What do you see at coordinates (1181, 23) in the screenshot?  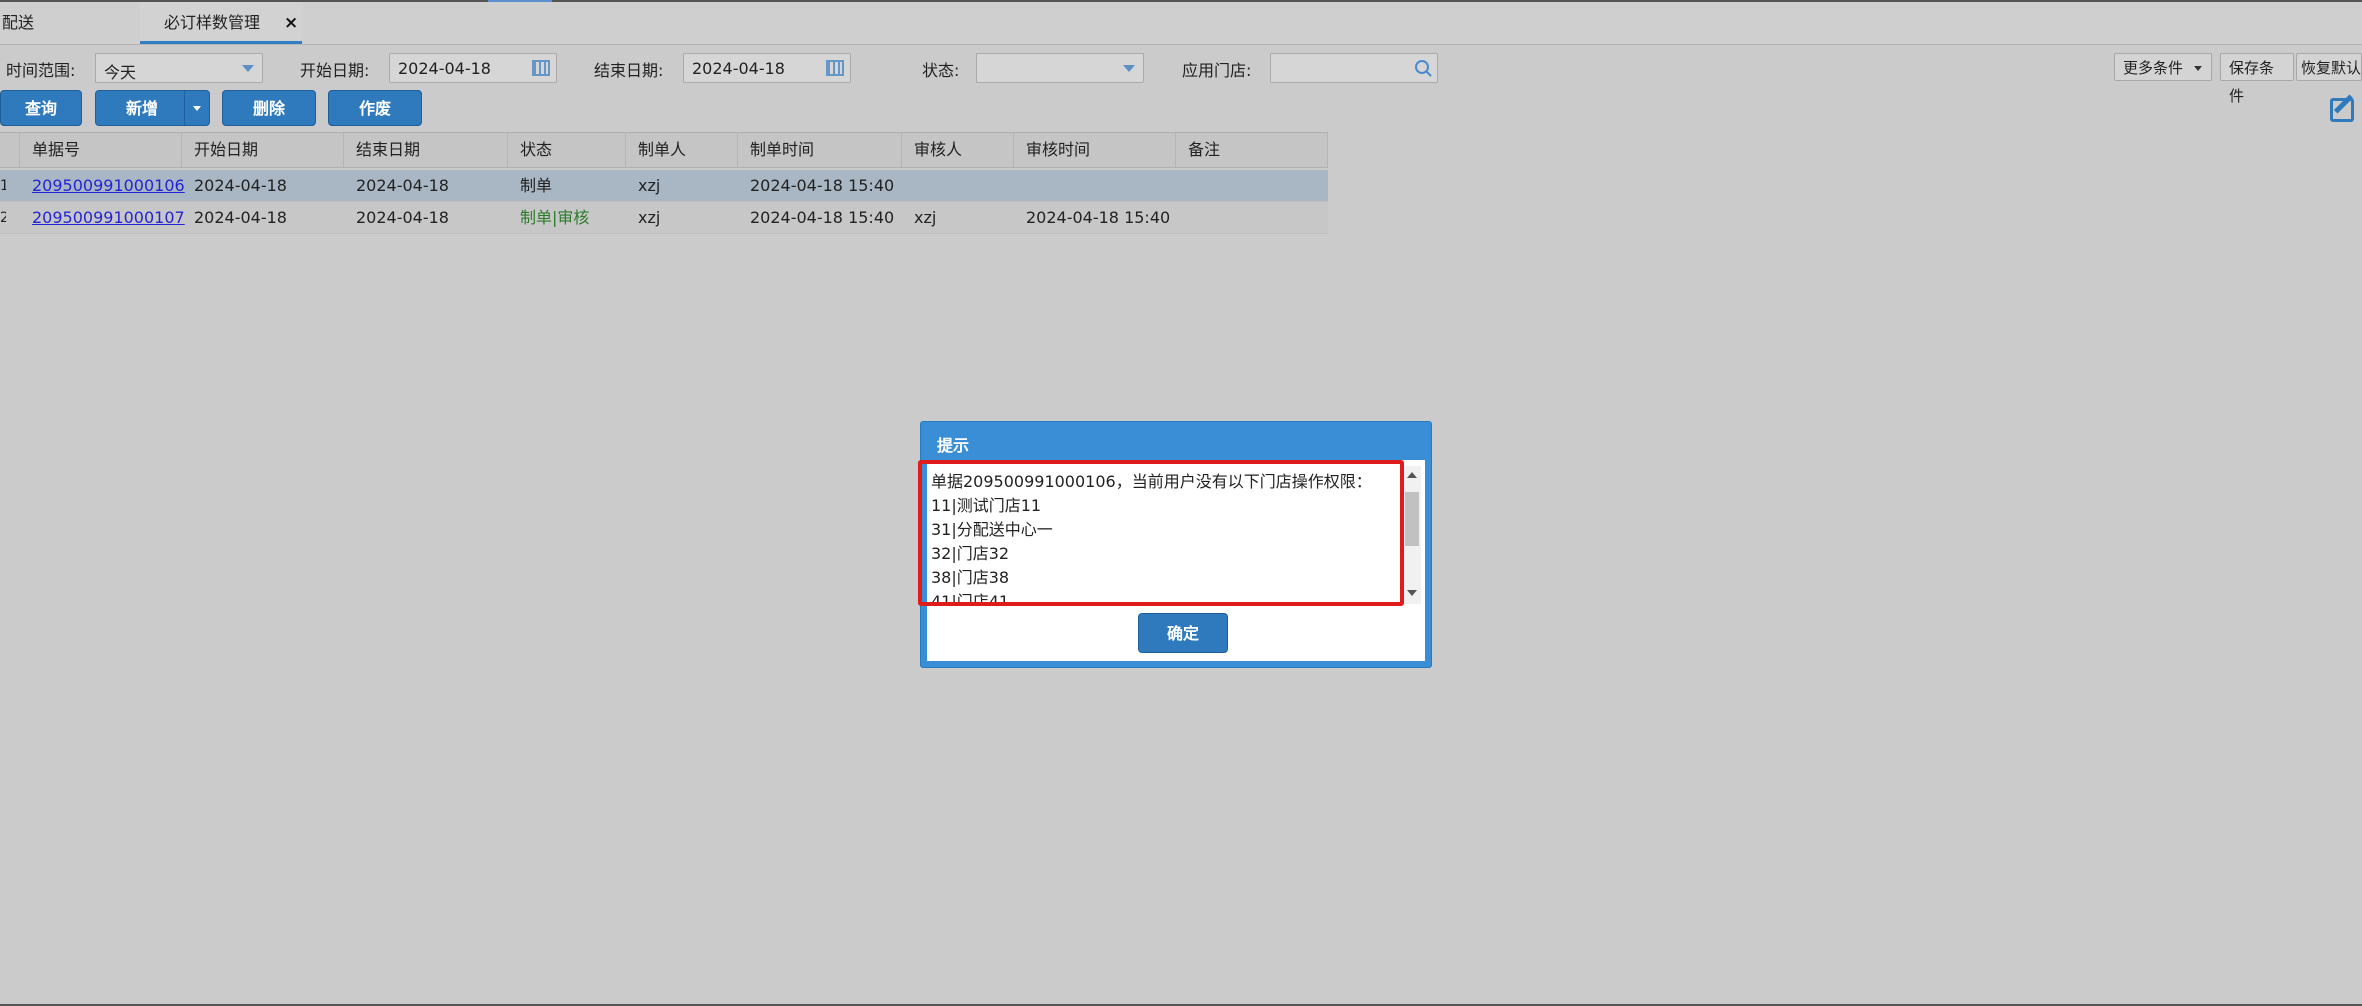 I see `tab-bar: 配送 必订样数管理 ×` at bounding box center [1181, 23].